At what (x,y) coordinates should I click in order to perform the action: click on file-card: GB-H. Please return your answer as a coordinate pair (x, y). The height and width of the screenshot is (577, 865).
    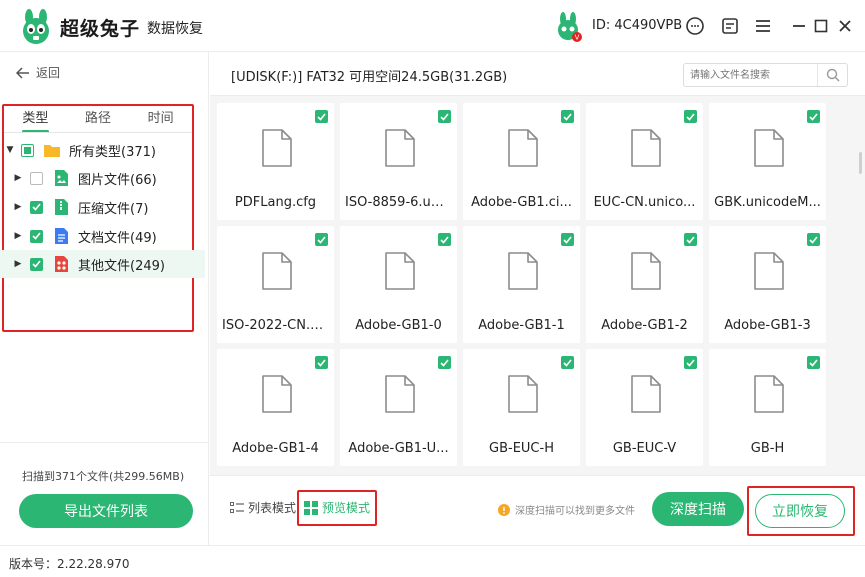
    Looking at the image, I should click on (767, 407).